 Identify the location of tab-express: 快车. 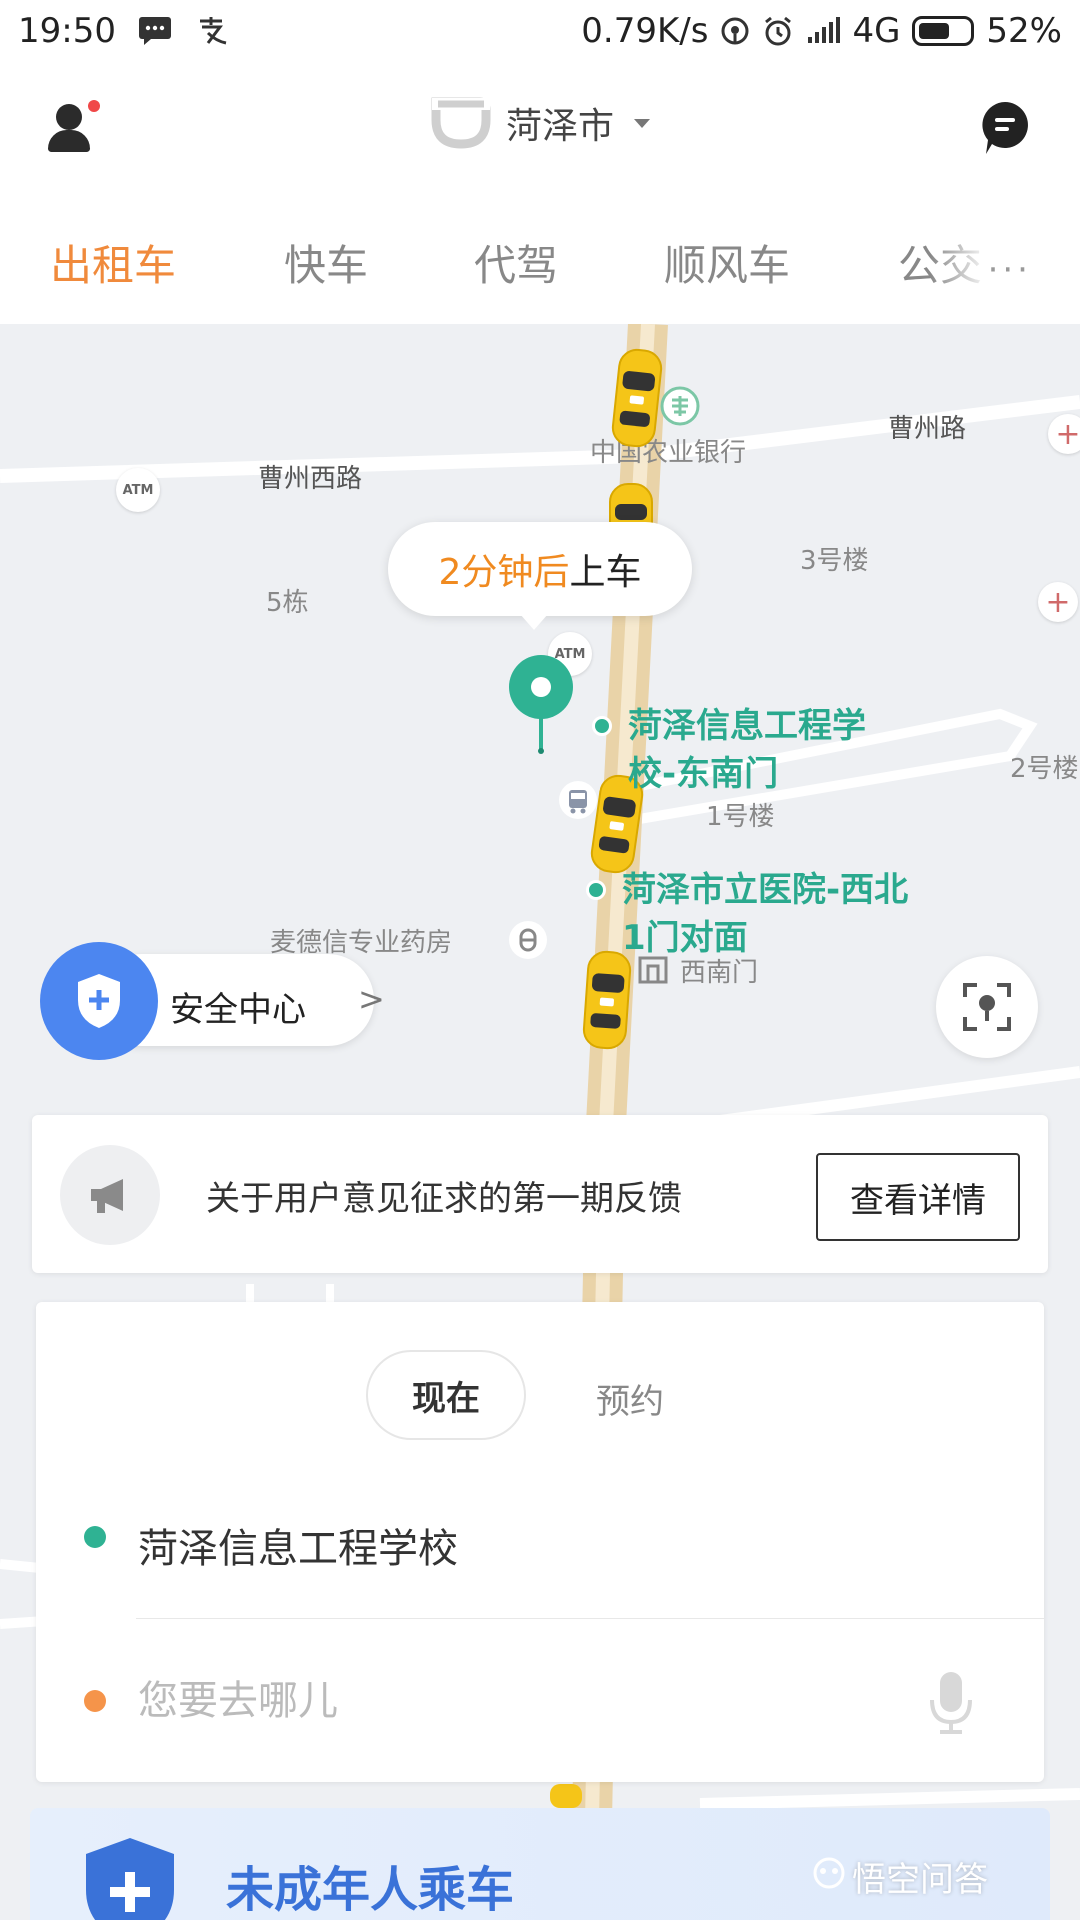
(326, 262).